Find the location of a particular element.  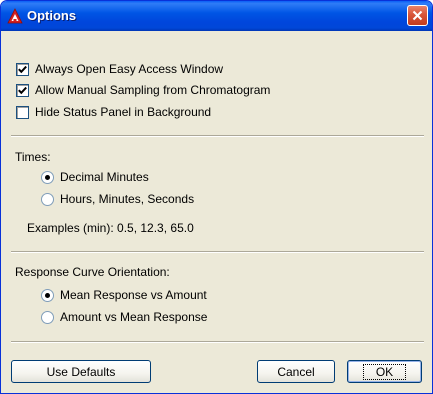

response-curve-heading: Response Curve Orientation: is located at coordinates (92, 272).